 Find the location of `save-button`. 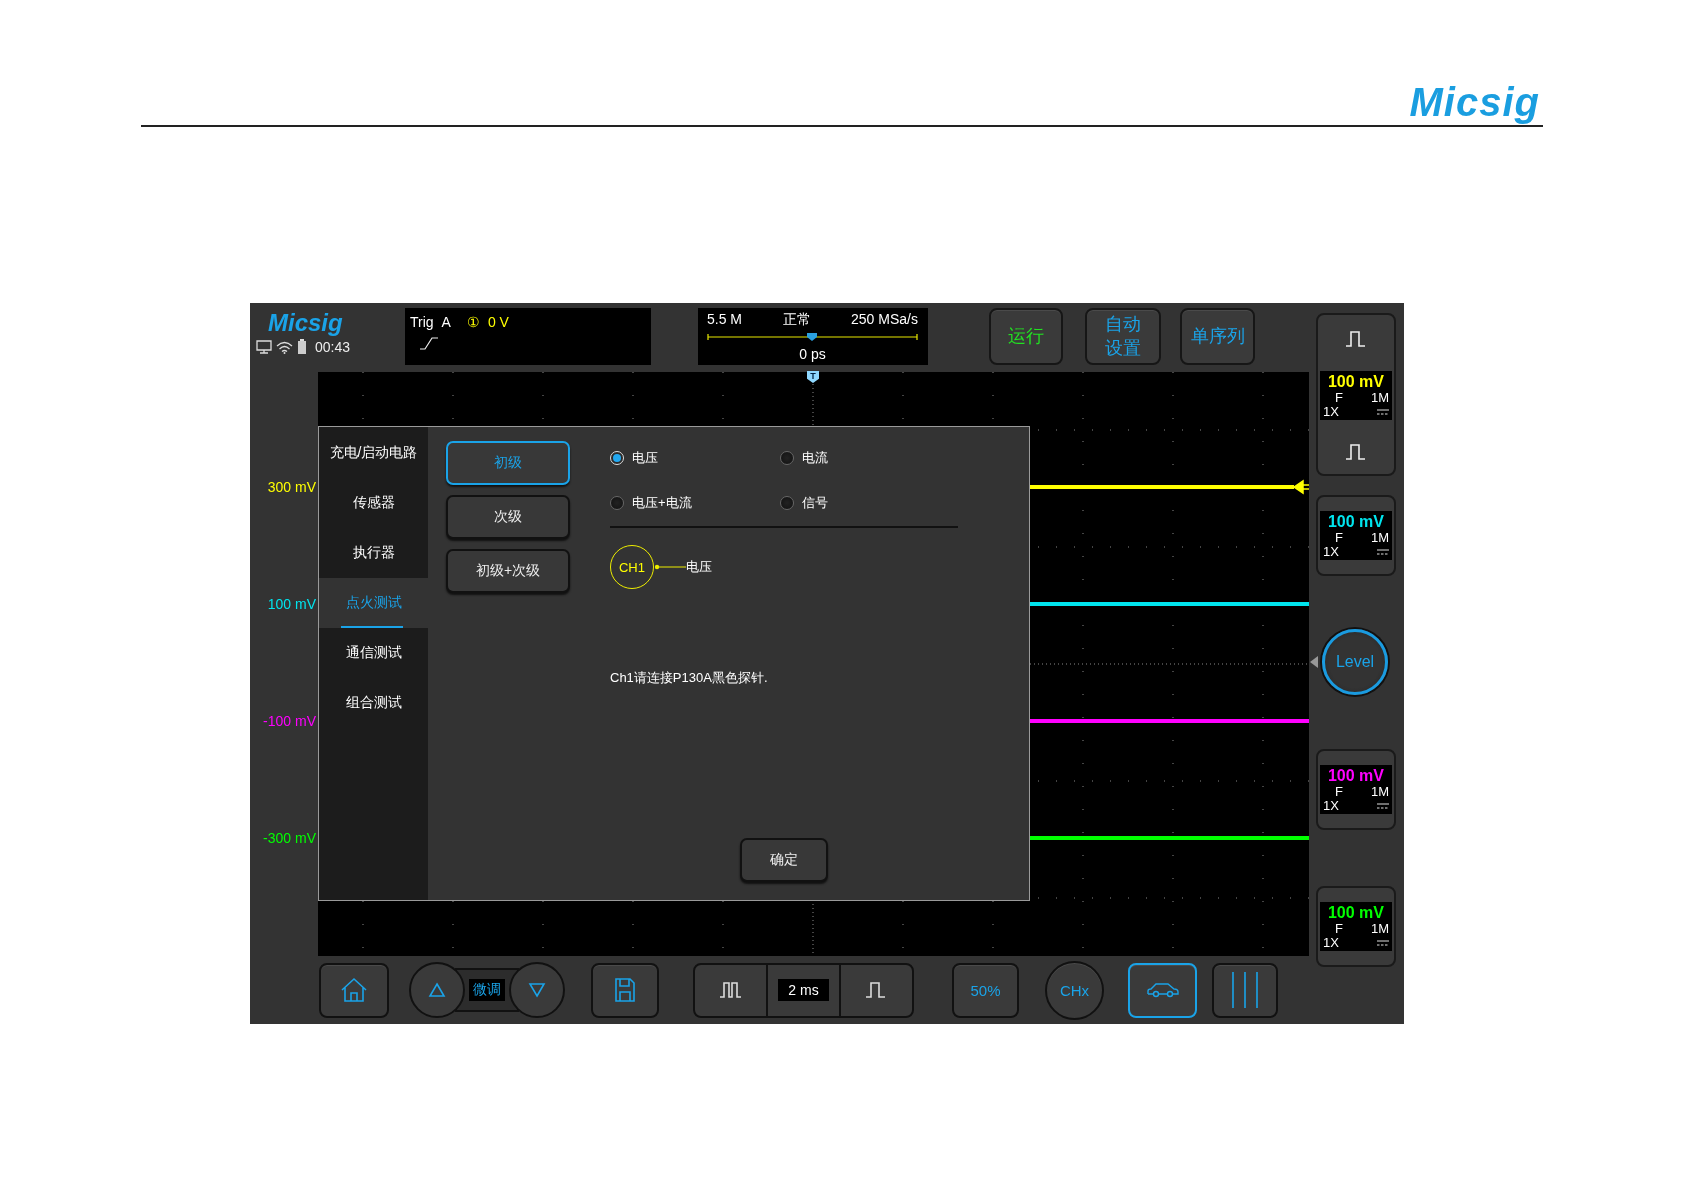

save-button is located at coordinates (625, 990).